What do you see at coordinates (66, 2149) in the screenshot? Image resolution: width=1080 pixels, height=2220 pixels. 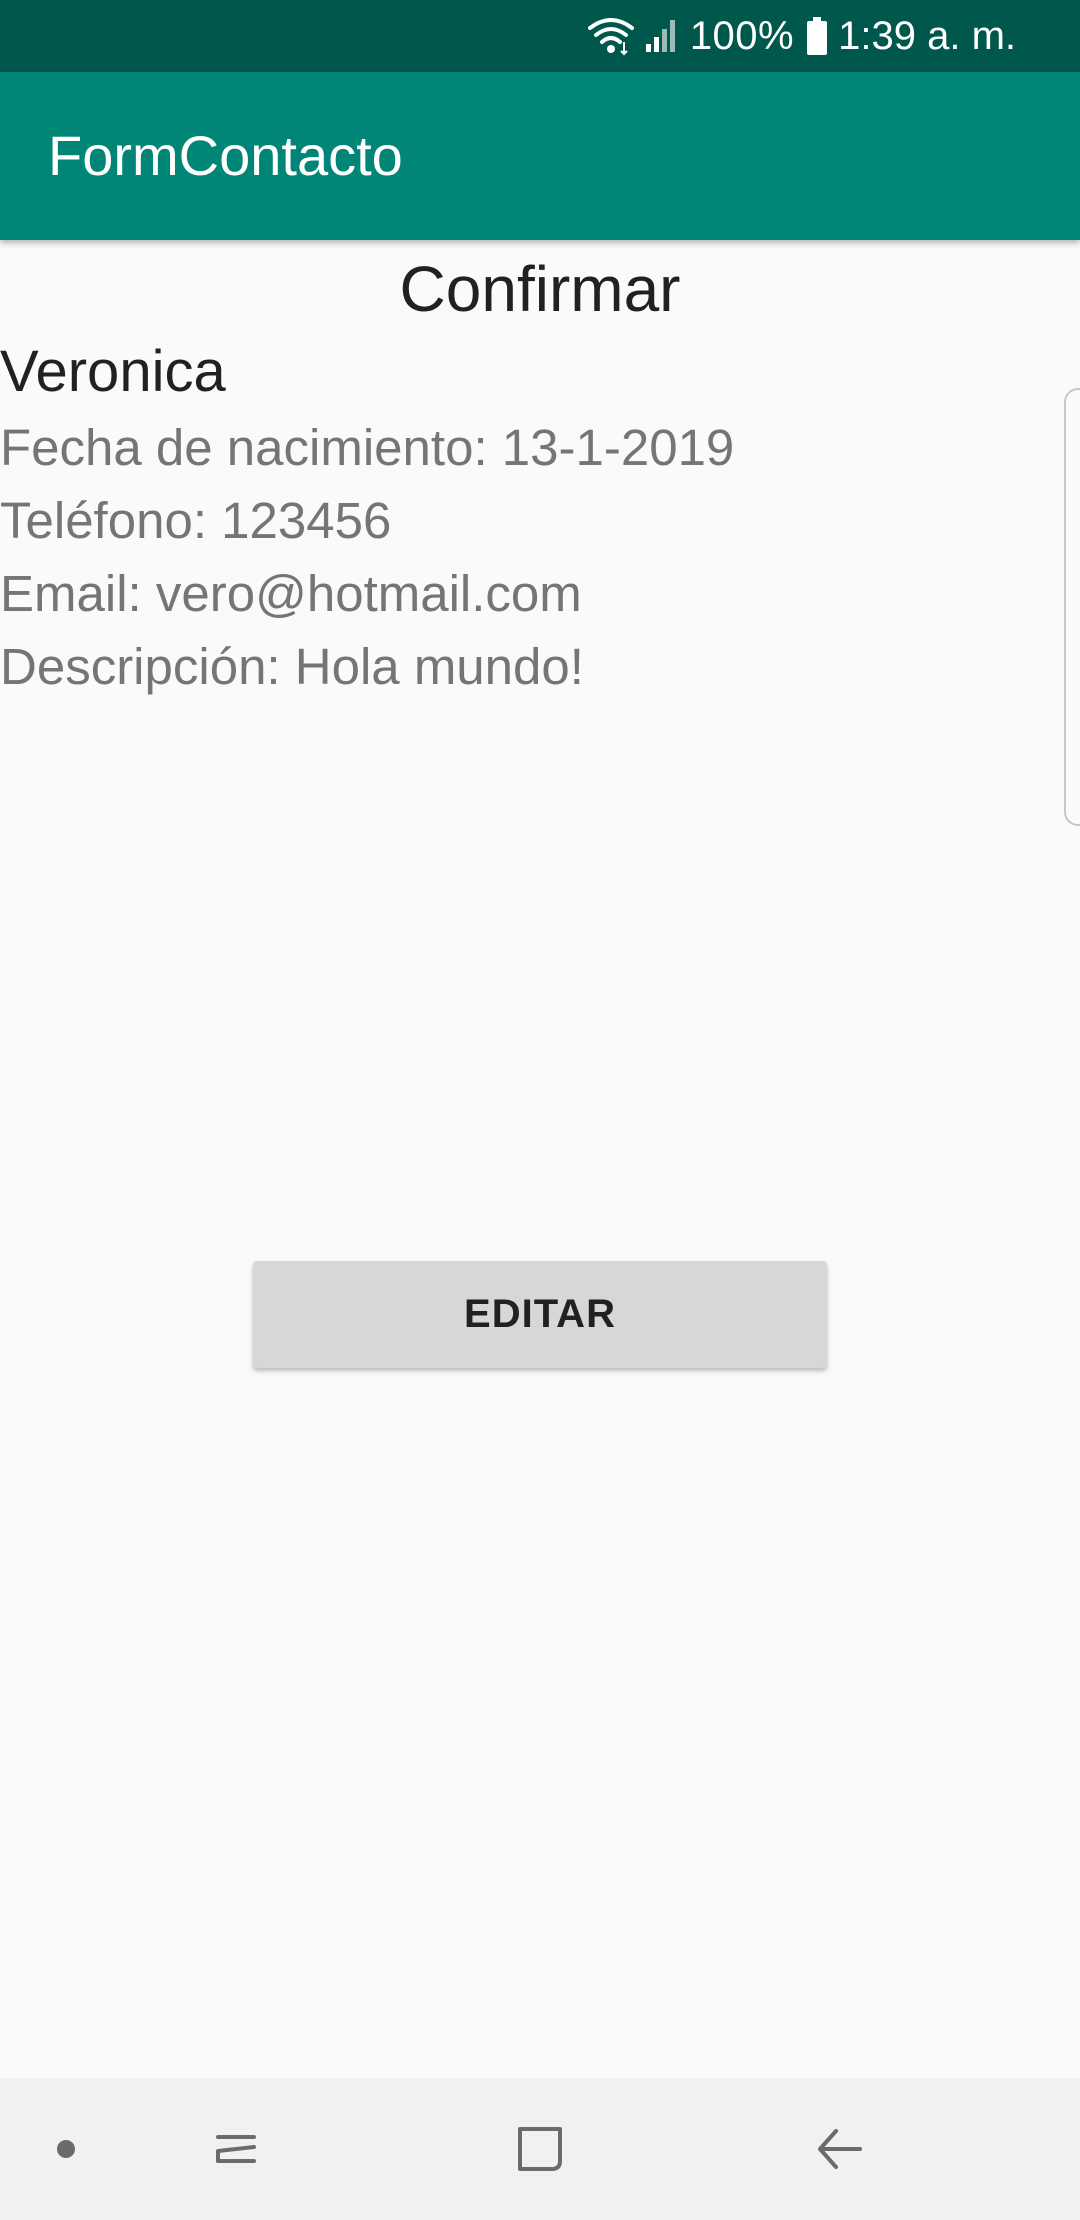 I see `home-dot-icon` at bounding box center [66, 2149].